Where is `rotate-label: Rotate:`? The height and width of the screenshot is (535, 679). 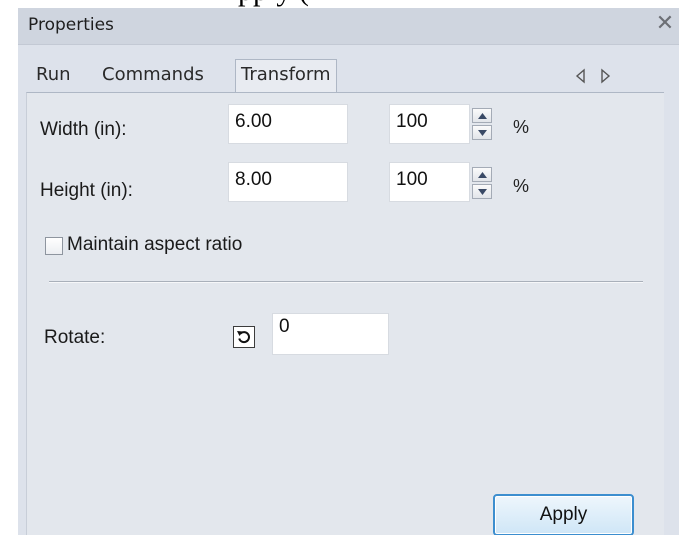
rotate-label: Rotate: is located at coordinates (75, 337).